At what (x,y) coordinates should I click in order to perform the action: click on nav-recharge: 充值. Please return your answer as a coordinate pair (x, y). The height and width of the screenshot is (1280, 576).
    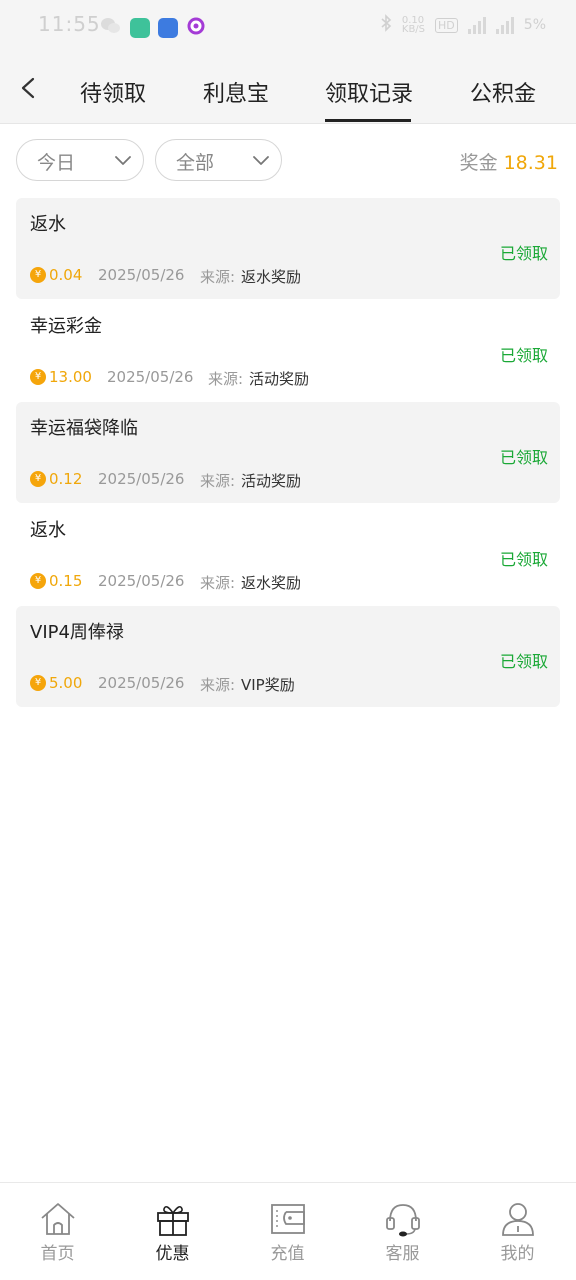
    Looking at the image, I should click on (287, 1231).